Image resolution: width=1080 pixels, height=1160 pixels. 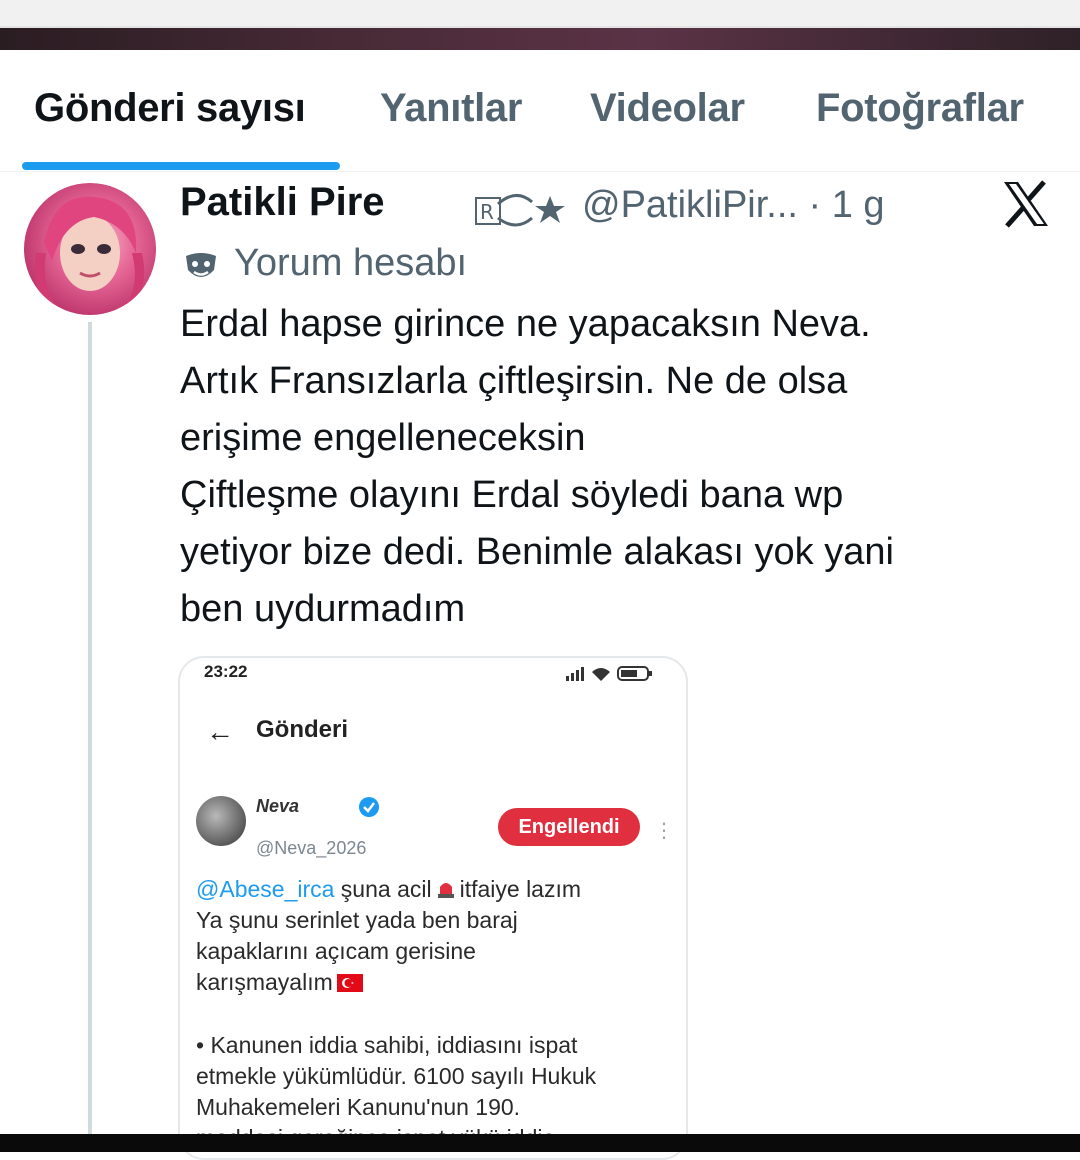 What do you see at coordinates (920, 108) in the screenshot?
I see `tab-photos: Fotoğraflar` at bounding box center [920, 108].